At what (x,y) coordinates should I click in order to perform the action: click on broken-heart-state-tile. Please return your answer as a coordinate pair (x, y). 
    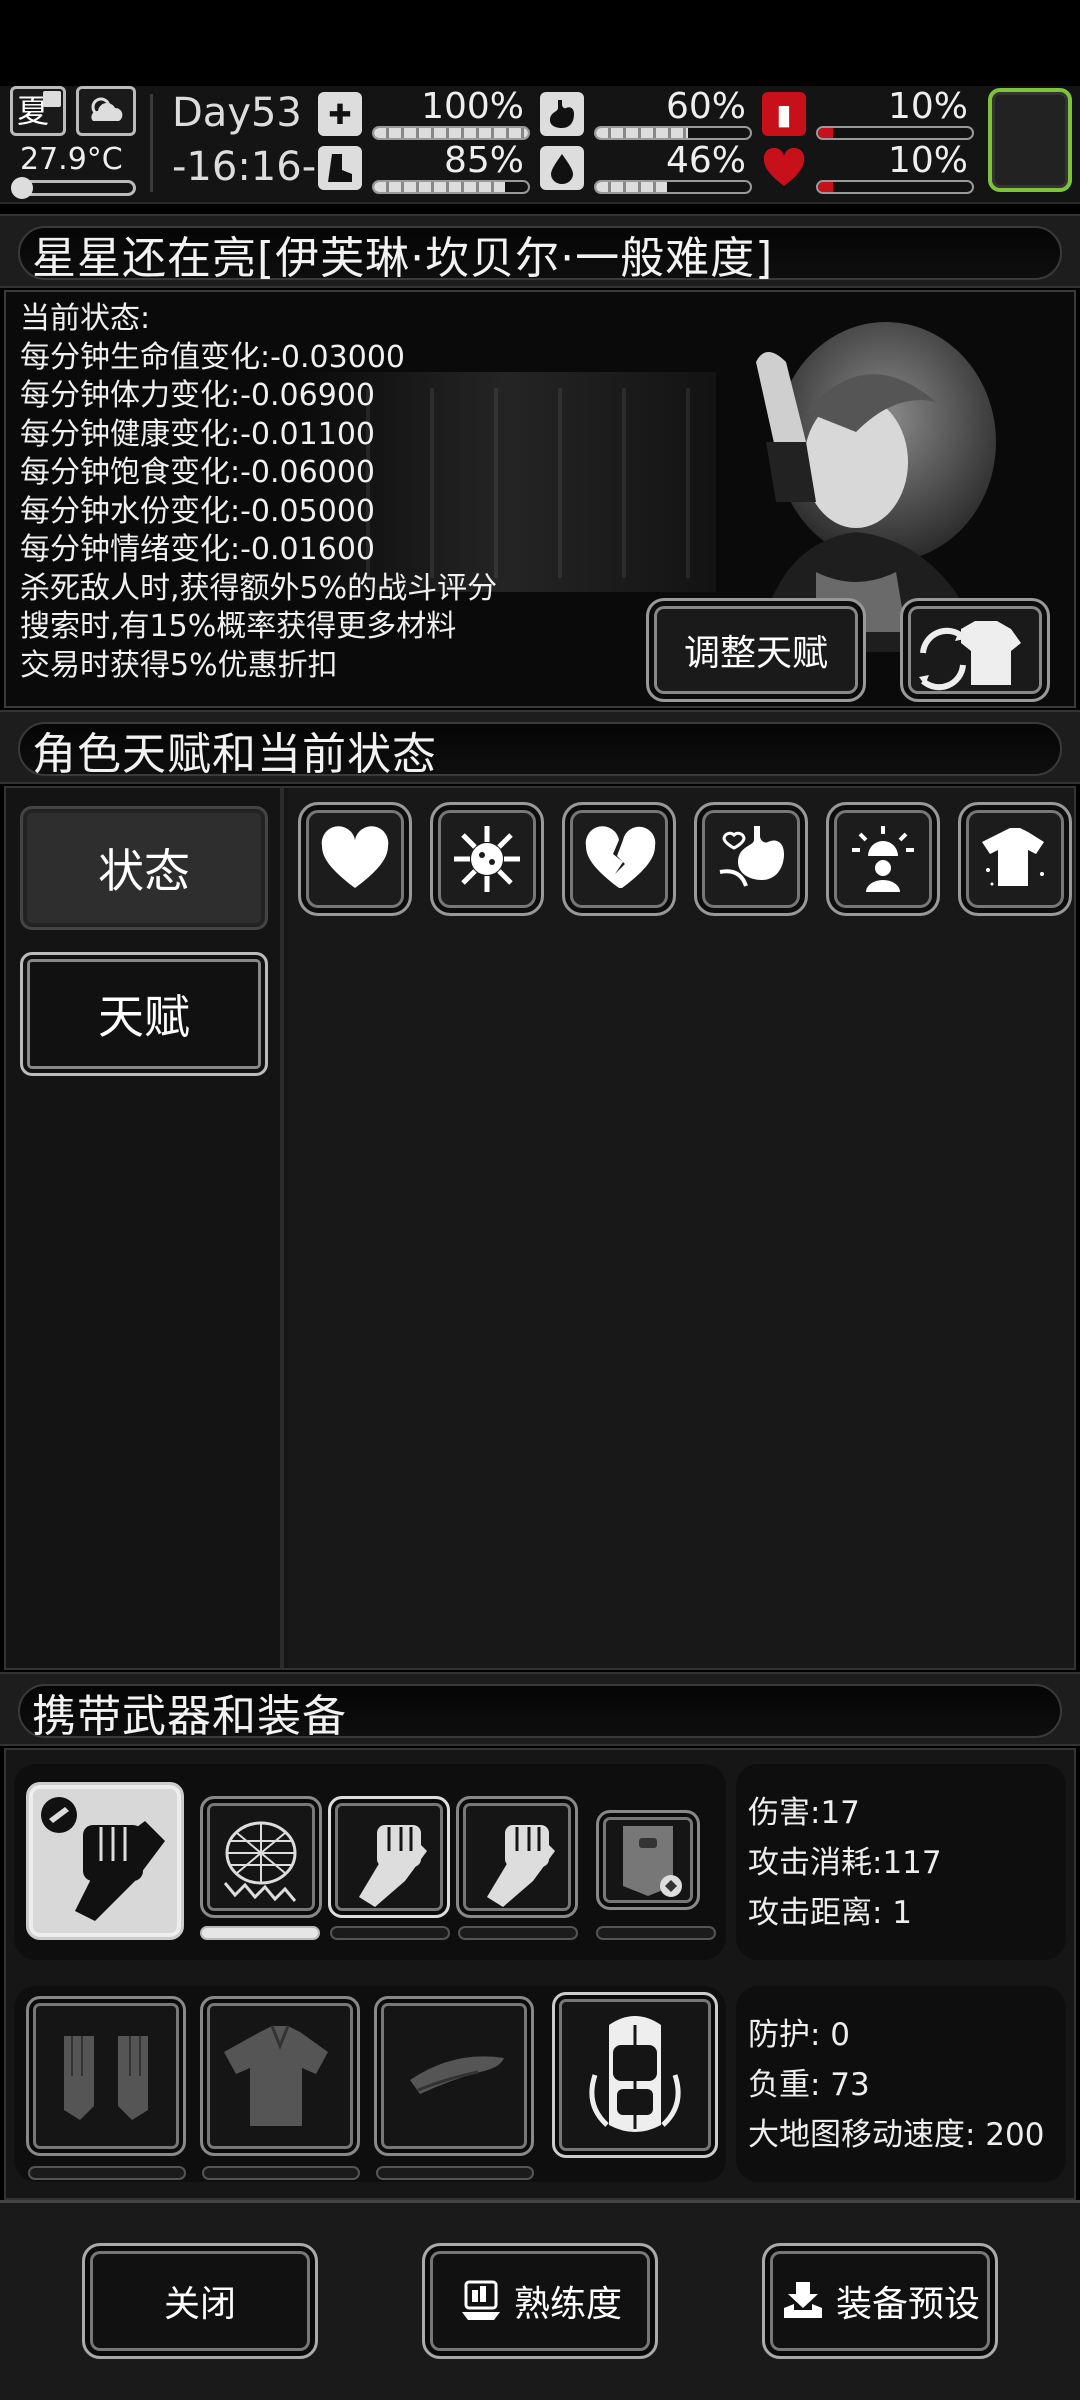
    Looking at the image, I should click on (619, 859).